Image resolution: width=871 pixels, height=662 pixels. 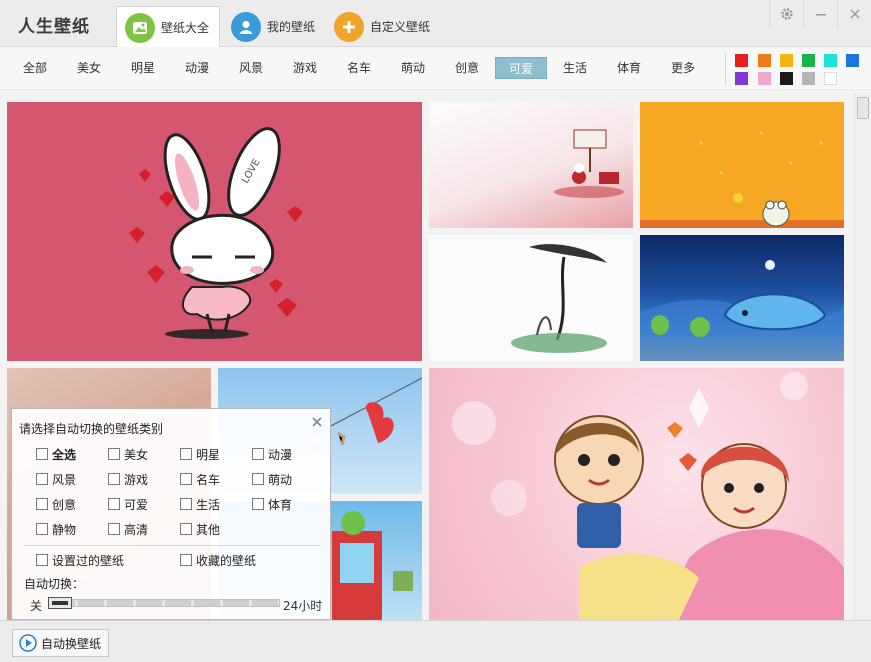 I want to click on auto-change-wallpaper-button: 自动换壁纸, so click(x=61, y=643).